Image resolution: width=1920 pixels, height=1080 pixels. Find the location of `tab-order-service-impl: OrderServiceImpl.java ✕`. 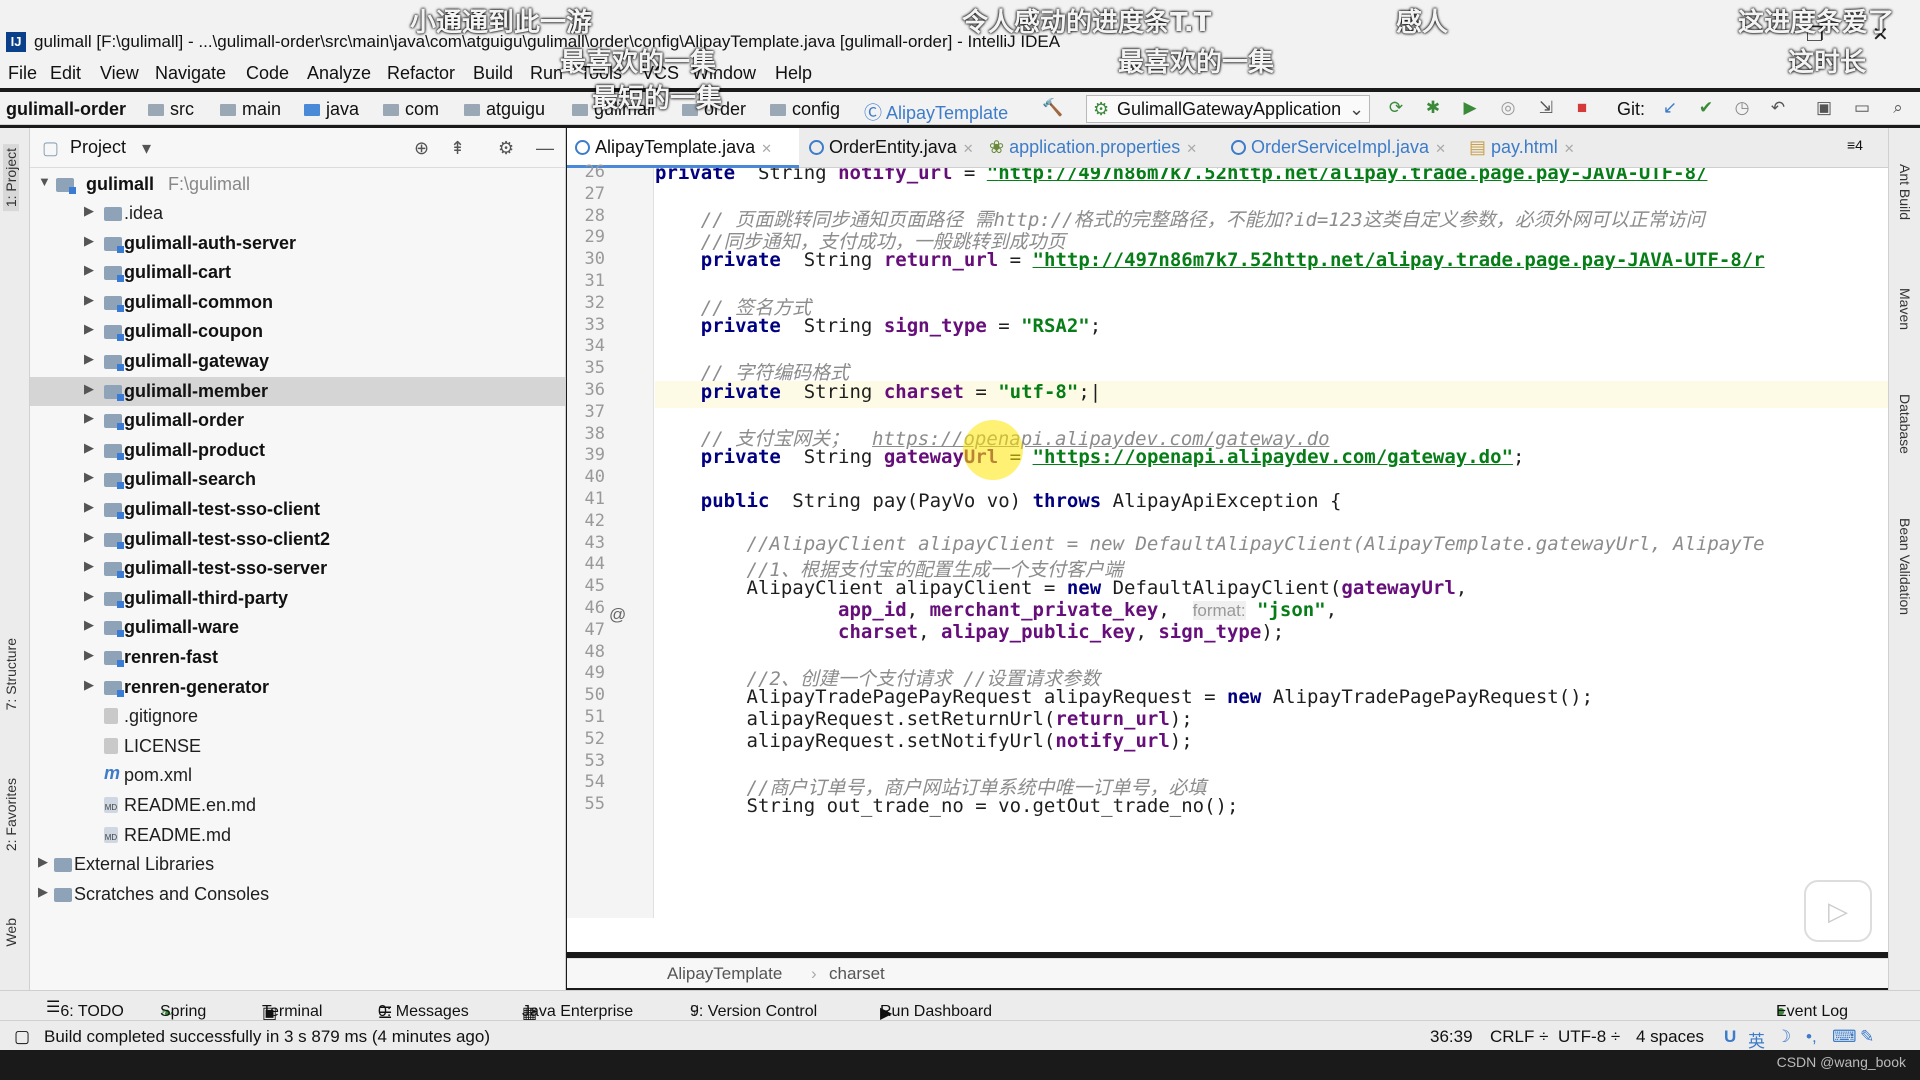

tab-order-service-impl: OrderServiceImpl.java ✕ is located at coordinates (1341, 148).